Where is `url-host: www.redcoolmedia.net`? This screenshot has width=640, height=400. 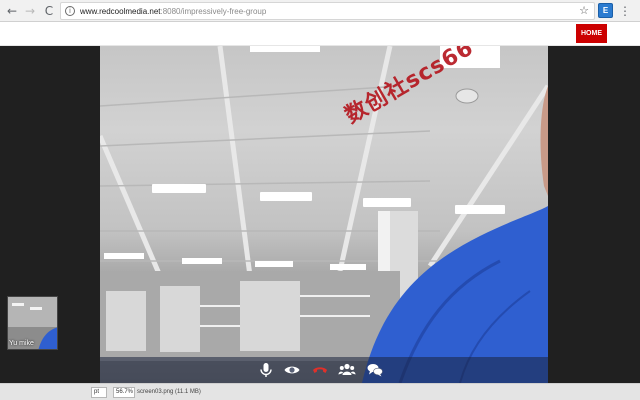 url-host: www.redcoolmedia.net is located at coordinates (120, 11).